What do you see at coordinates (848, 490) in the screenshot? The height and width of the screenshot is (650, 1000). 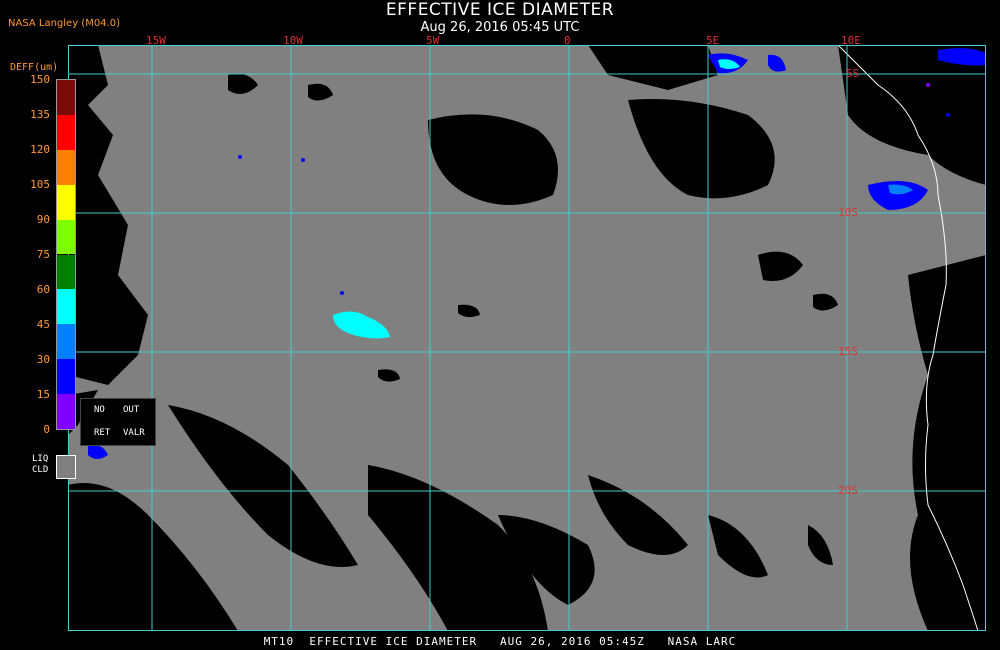 I see `lat-label-20s: 20S` at bounding box center [848, 490].